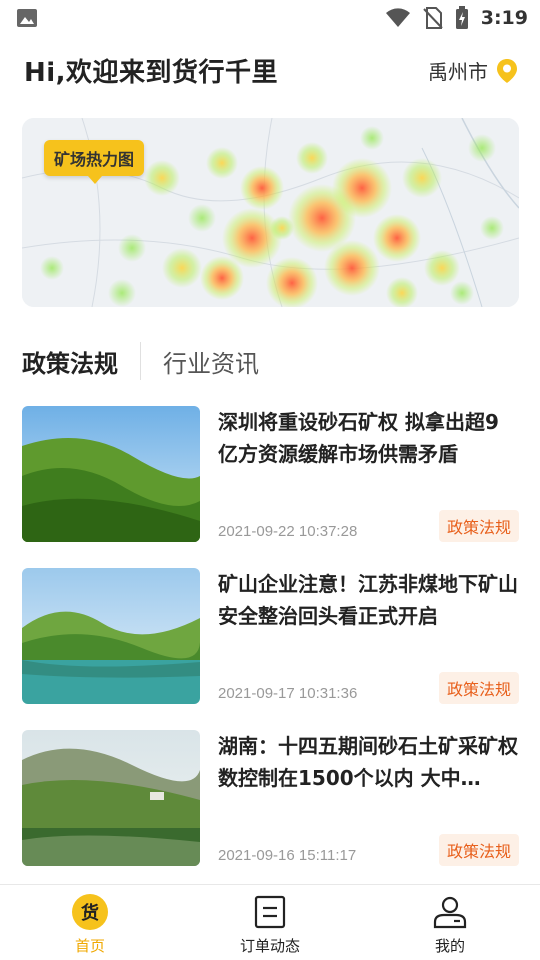 Image resolution: width=540 pixels, height=960 pixels. Describe the element at coordinates (270, 912) in the screenshot. I see `order-document-icon` at that location.